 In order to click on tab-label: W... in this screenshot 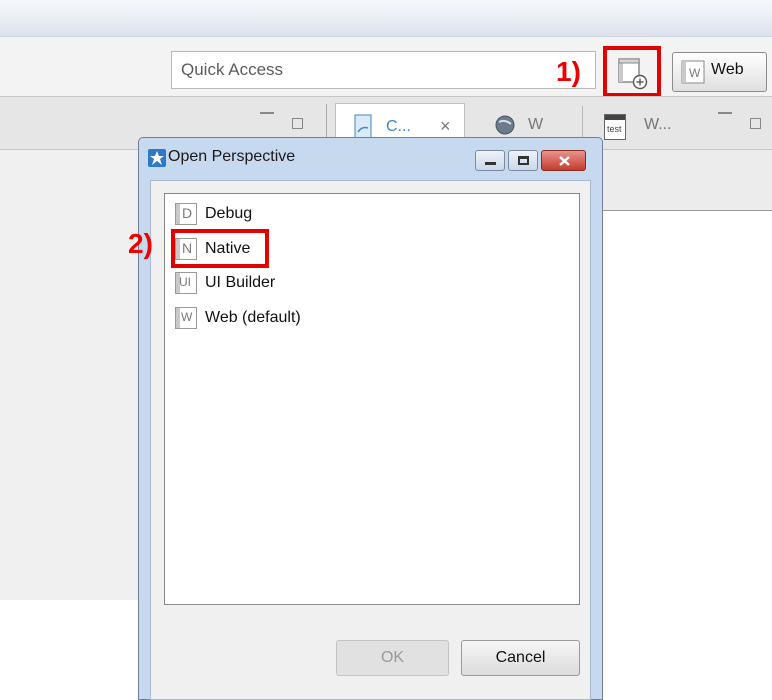, I will do `click(658, 124)`.